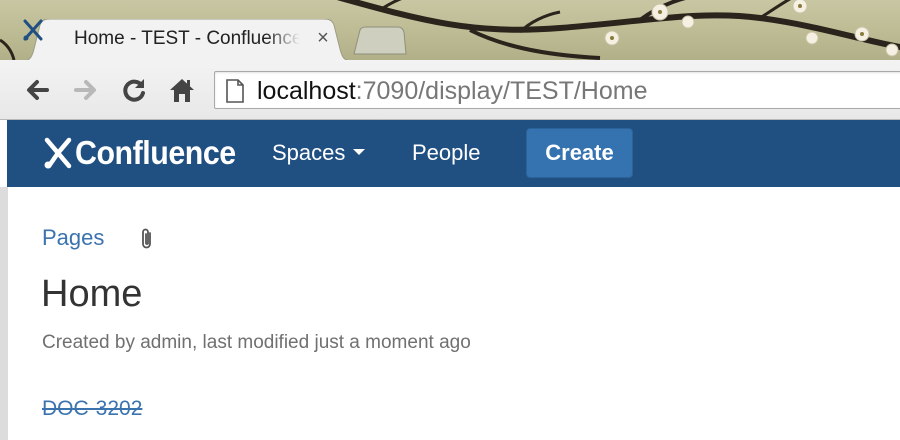 This screenshot has height=440, width=900. Describe the element at coordinates (155, 152) in the screenshot. I see `brand-name: Confluence` at that location.